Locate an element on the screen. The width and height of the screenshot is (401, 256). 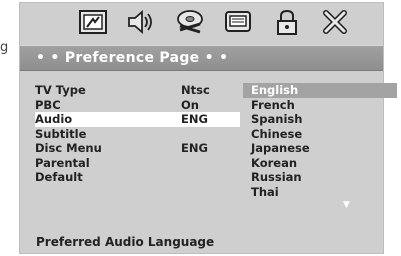
option-japanese: Japanese is located at coordinates (320, 148).